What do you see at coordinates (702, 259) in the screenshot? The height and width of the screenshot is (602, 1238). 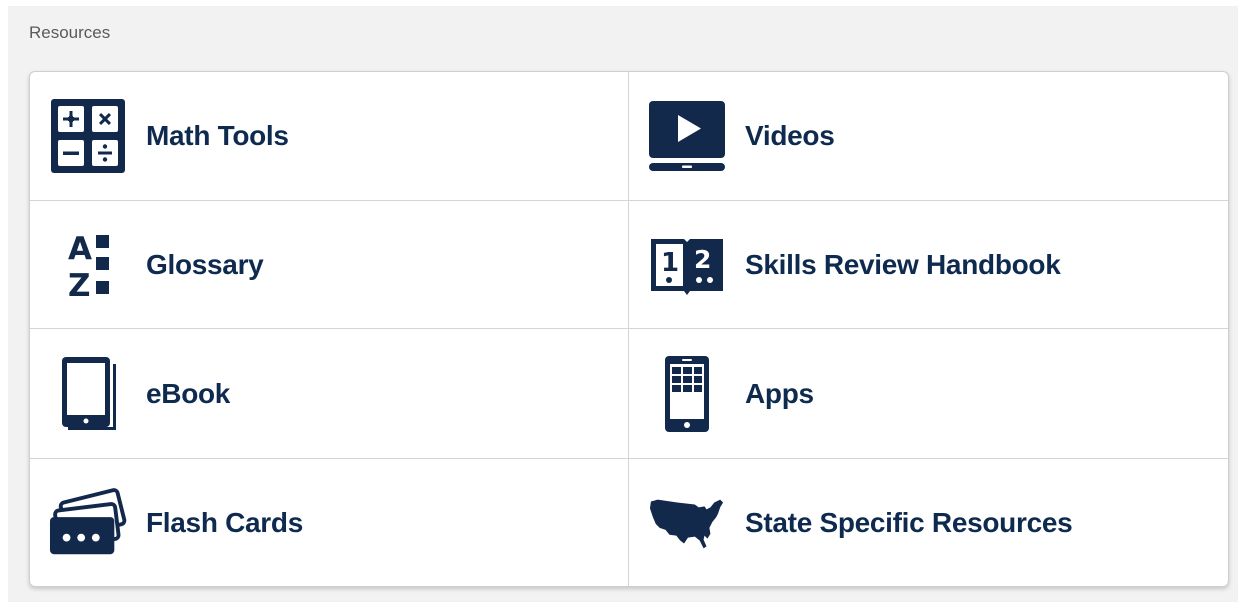 I see `svg-text: 2` at bounding box center [702, 259].